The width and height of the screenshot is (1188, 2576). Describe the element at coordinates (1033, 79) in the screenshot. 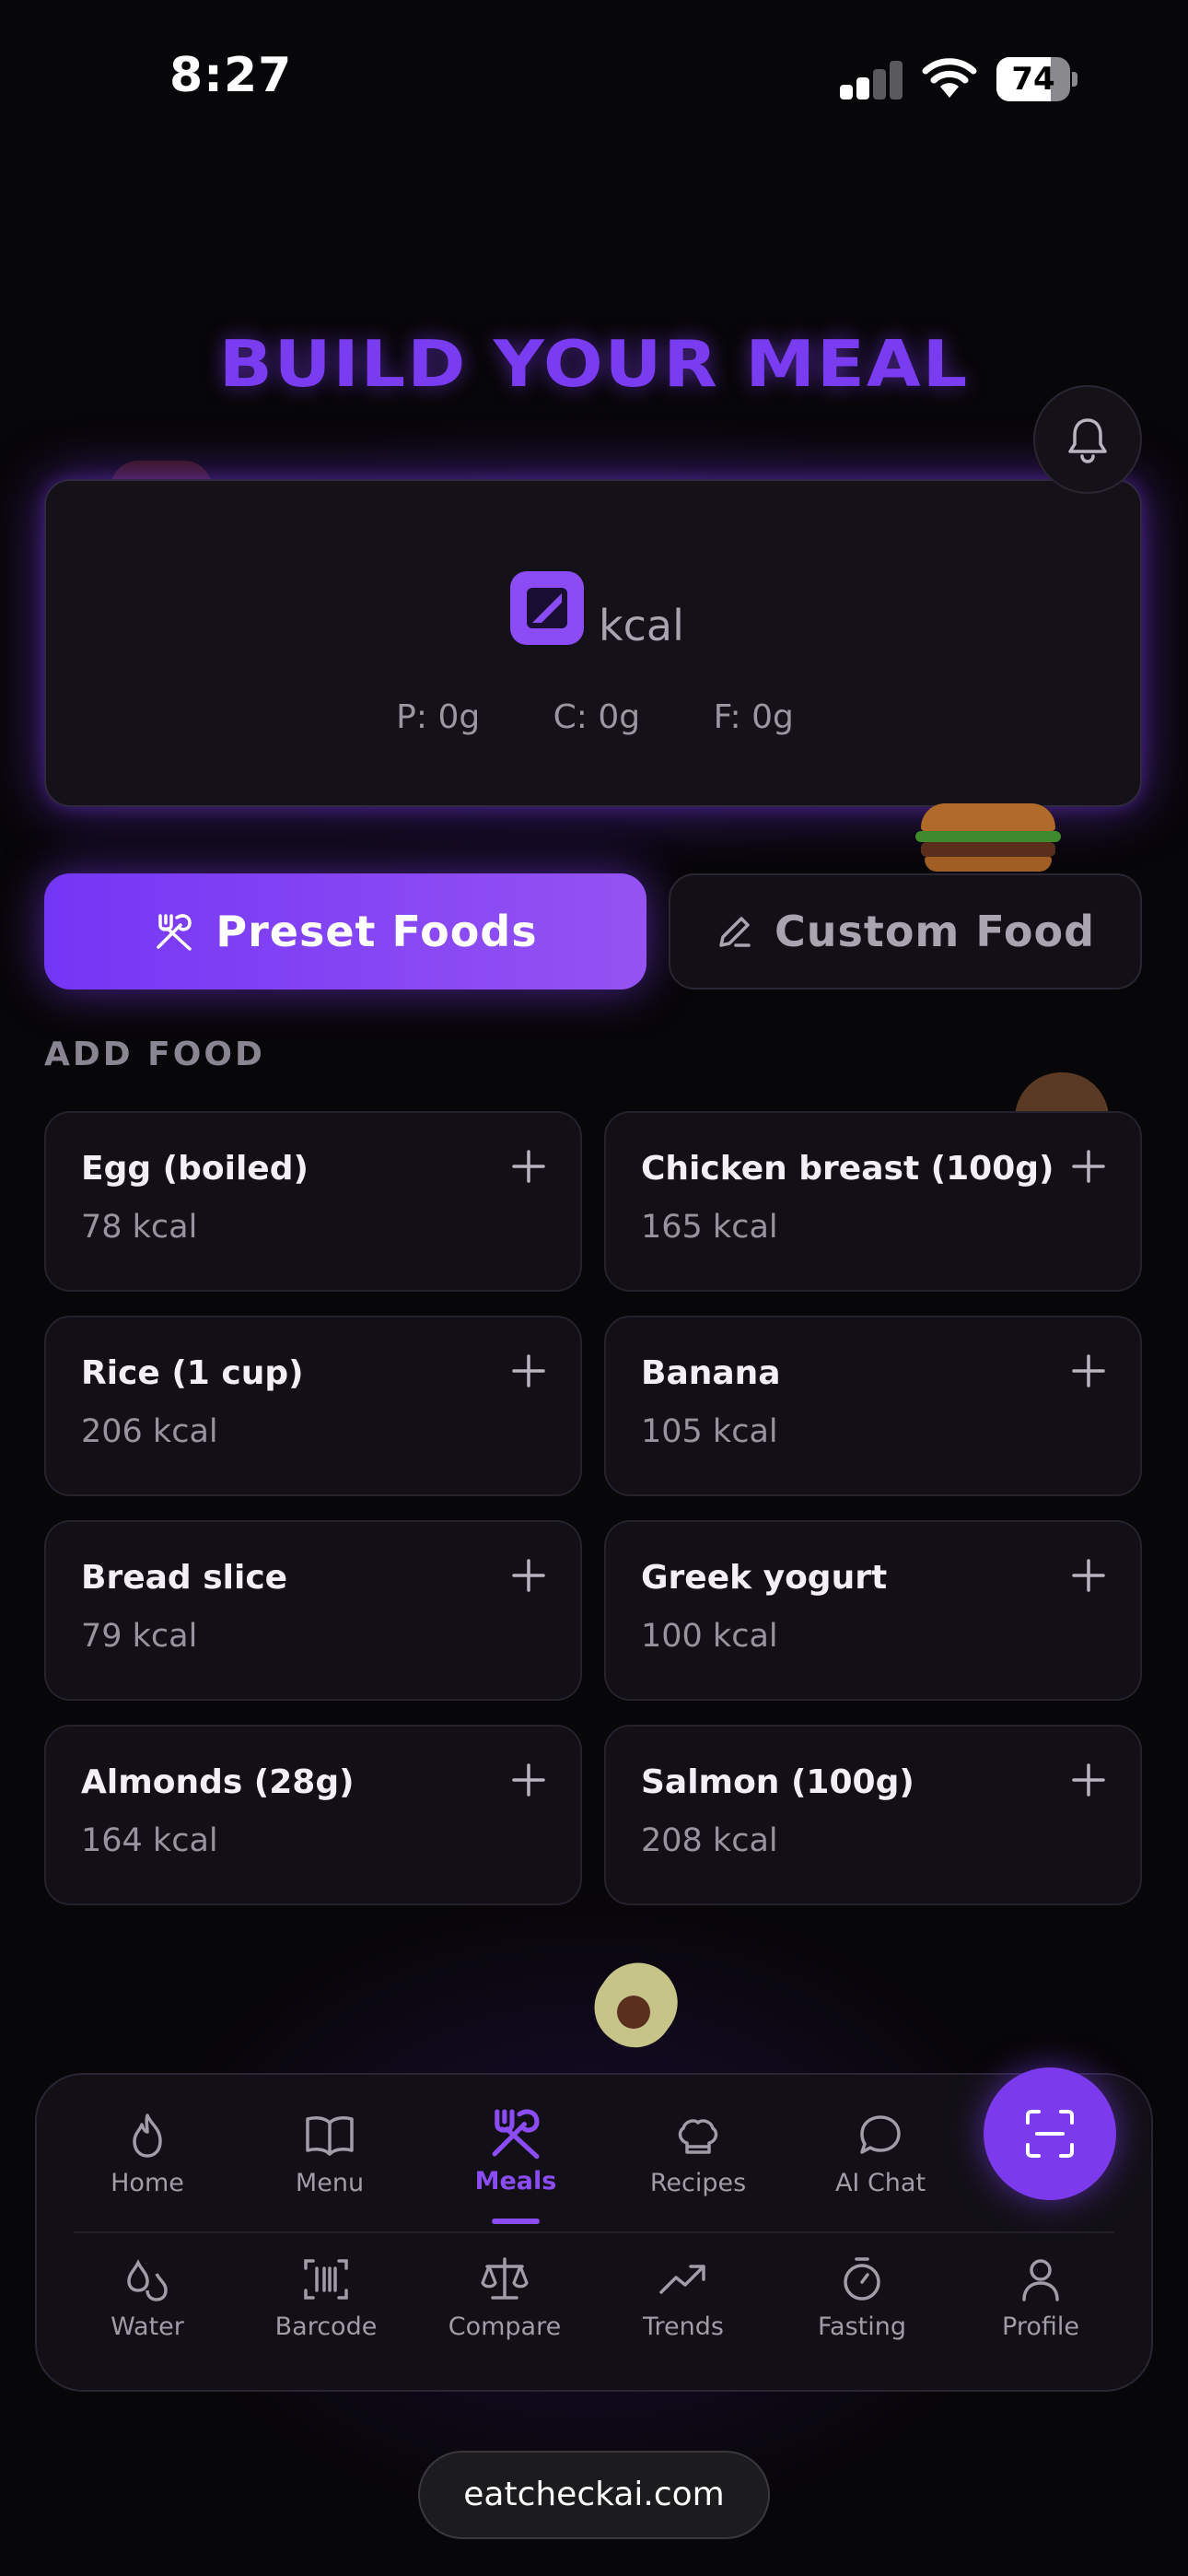

I see `battery-level: 74` at that location.